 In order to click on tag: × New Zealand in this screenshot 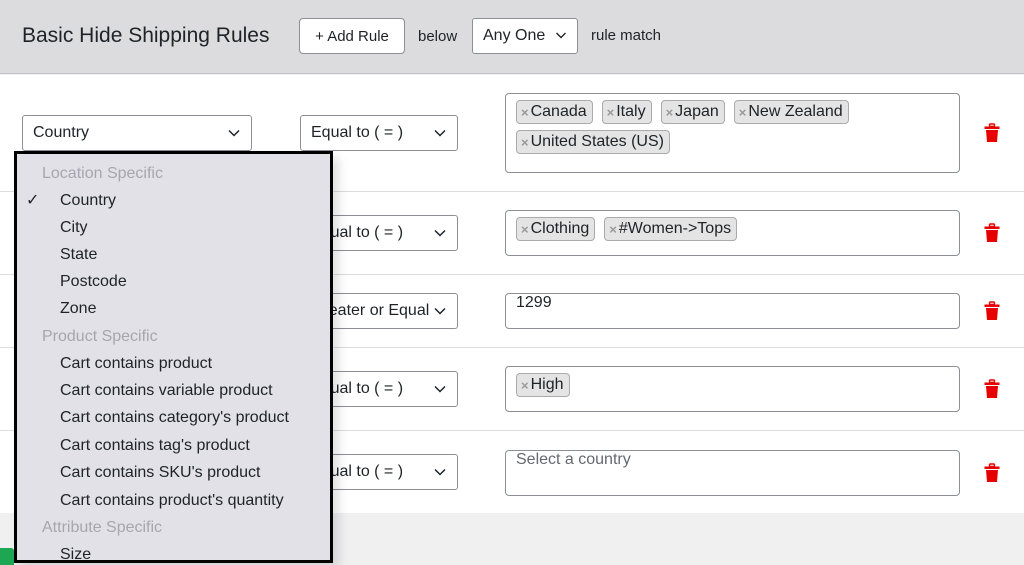, I will do `click(791, 112)`.